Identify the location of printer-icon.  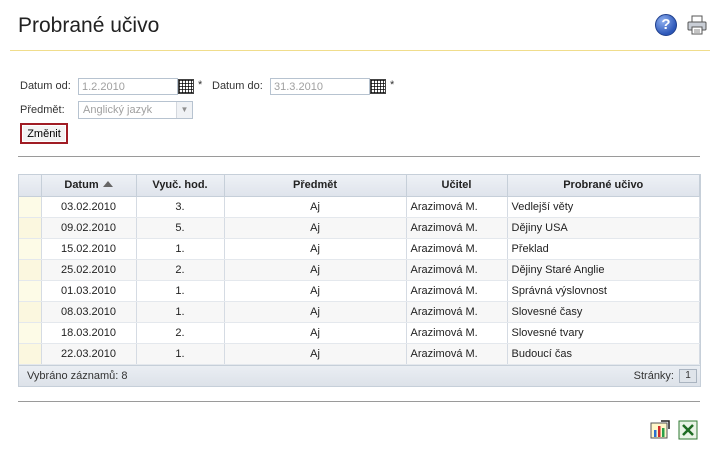
(697, 25).